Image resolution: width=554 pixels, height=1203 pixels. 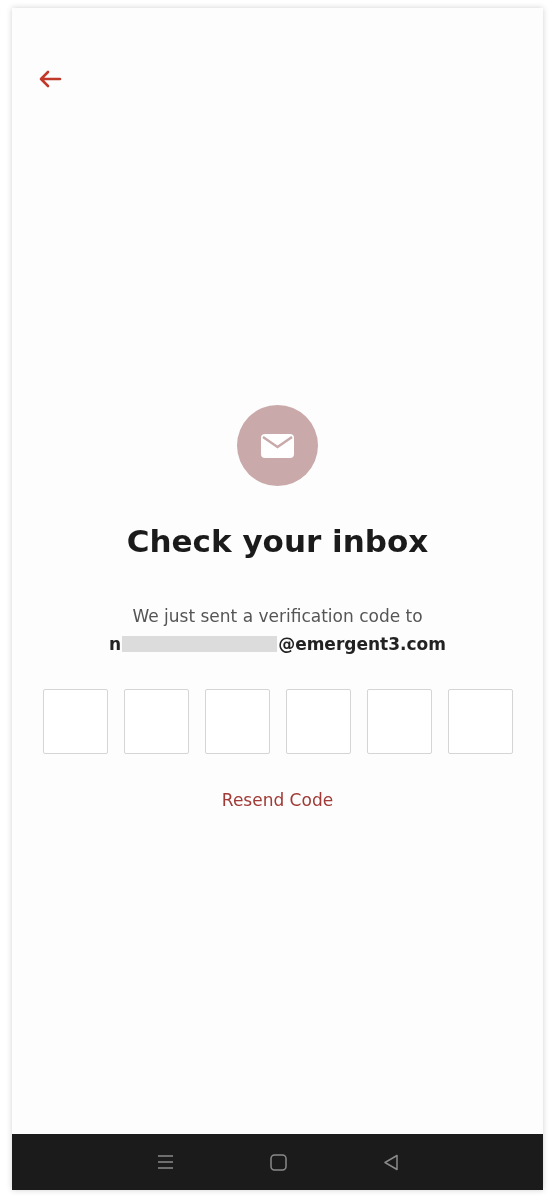 What do you see at coordinates (390, 1162) in the screenshot?
I see `back-icon` at bounding box center [390, 1162].